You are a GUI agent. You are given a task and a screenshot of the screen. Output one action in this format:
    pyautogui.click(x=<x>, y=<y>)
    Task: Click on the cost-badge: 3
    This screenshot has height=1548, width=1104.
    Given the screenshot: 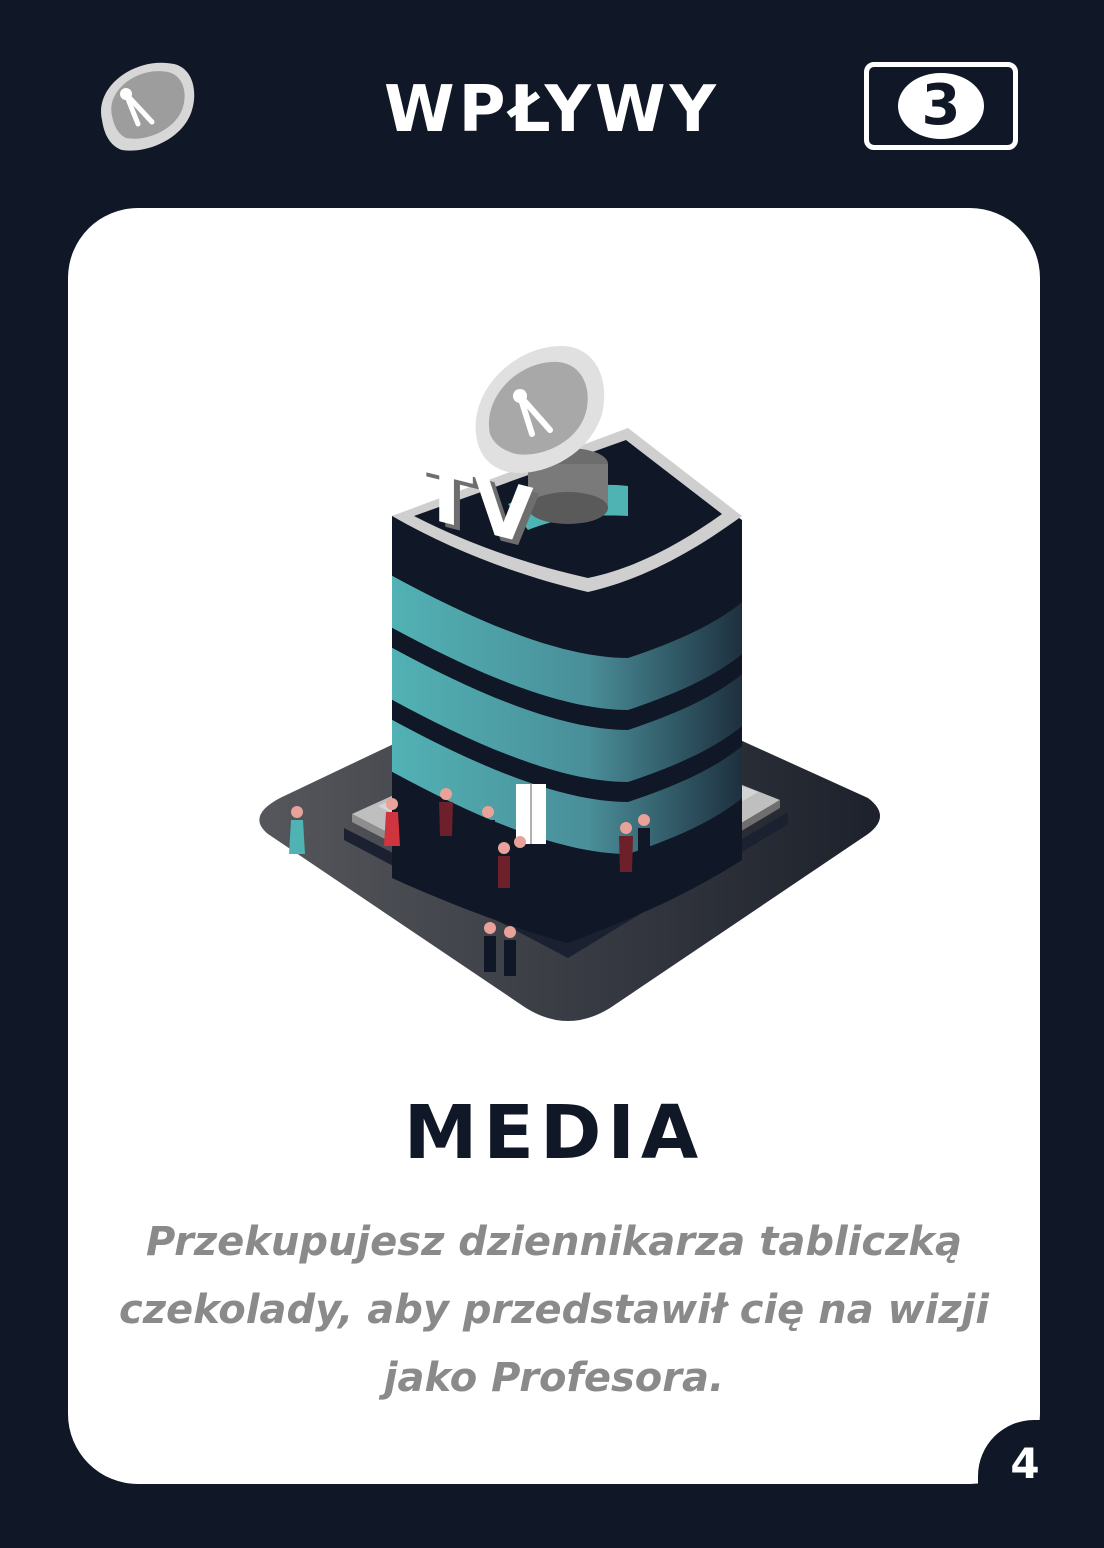 What is the action you would take?
    pyautogui.click(x=941, y=106)
    